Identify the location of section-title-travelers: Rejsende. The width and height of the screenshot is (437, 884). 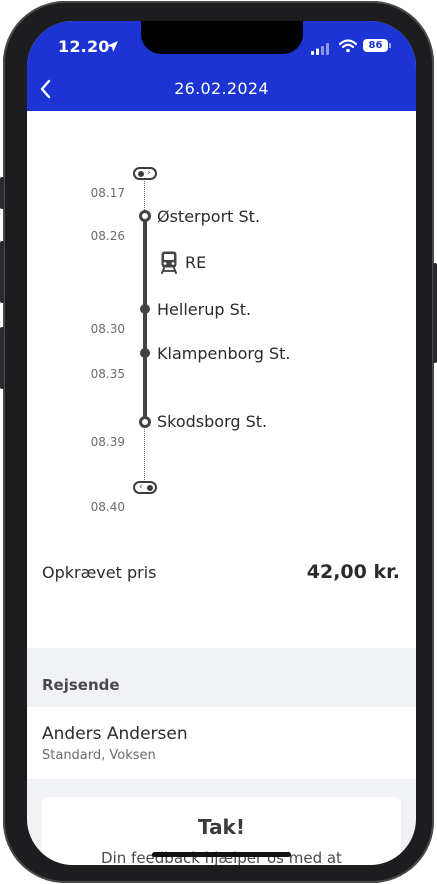
(81, 685).